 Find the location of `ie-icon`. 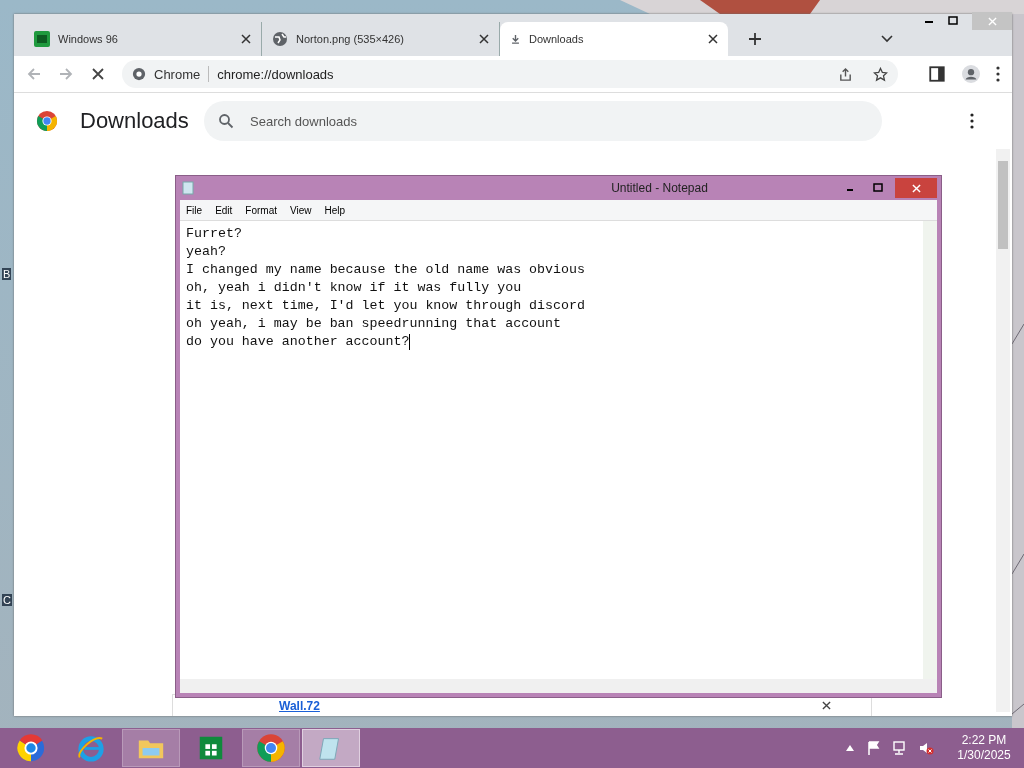

ie-icon is located at coordinates (91, 748).